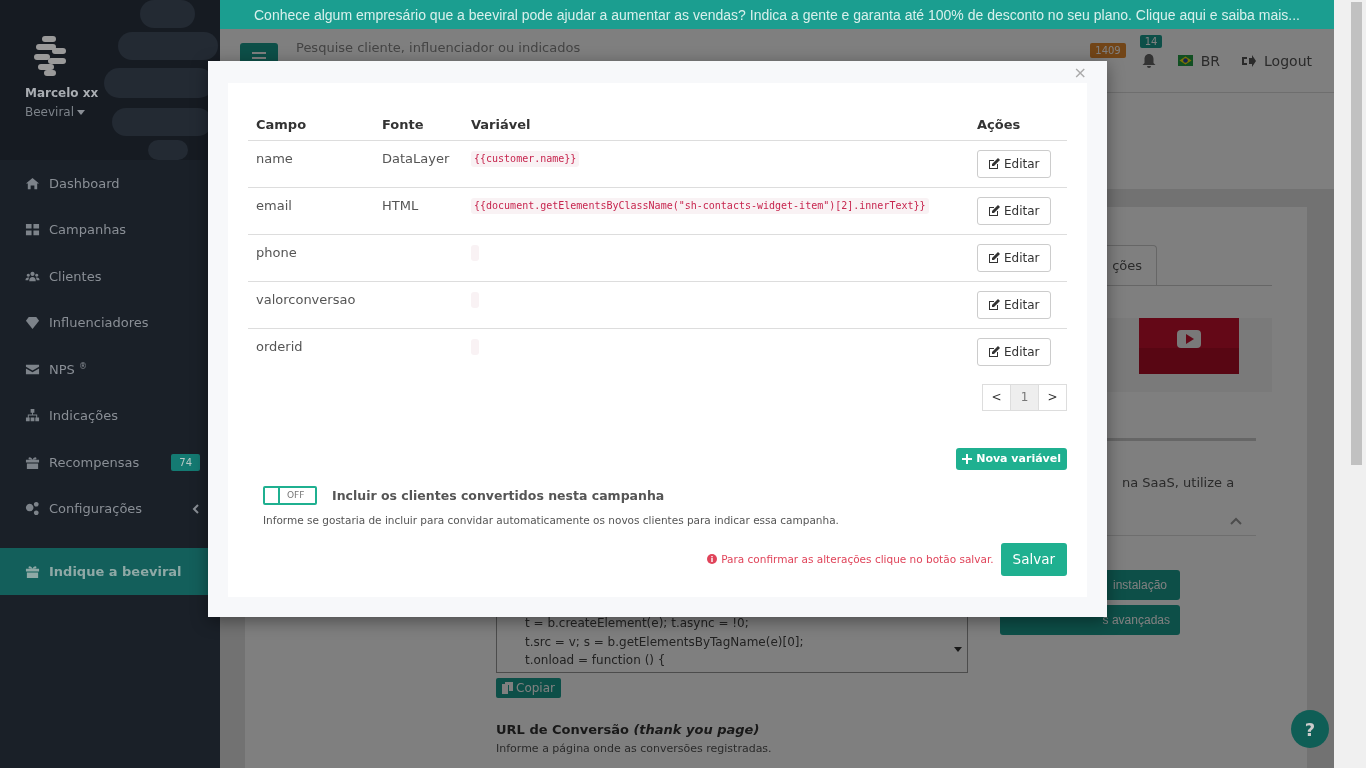 This screenshot has width=1366, height=768. I want to click on sidebar-item: Campanhas, so click(110, 229).